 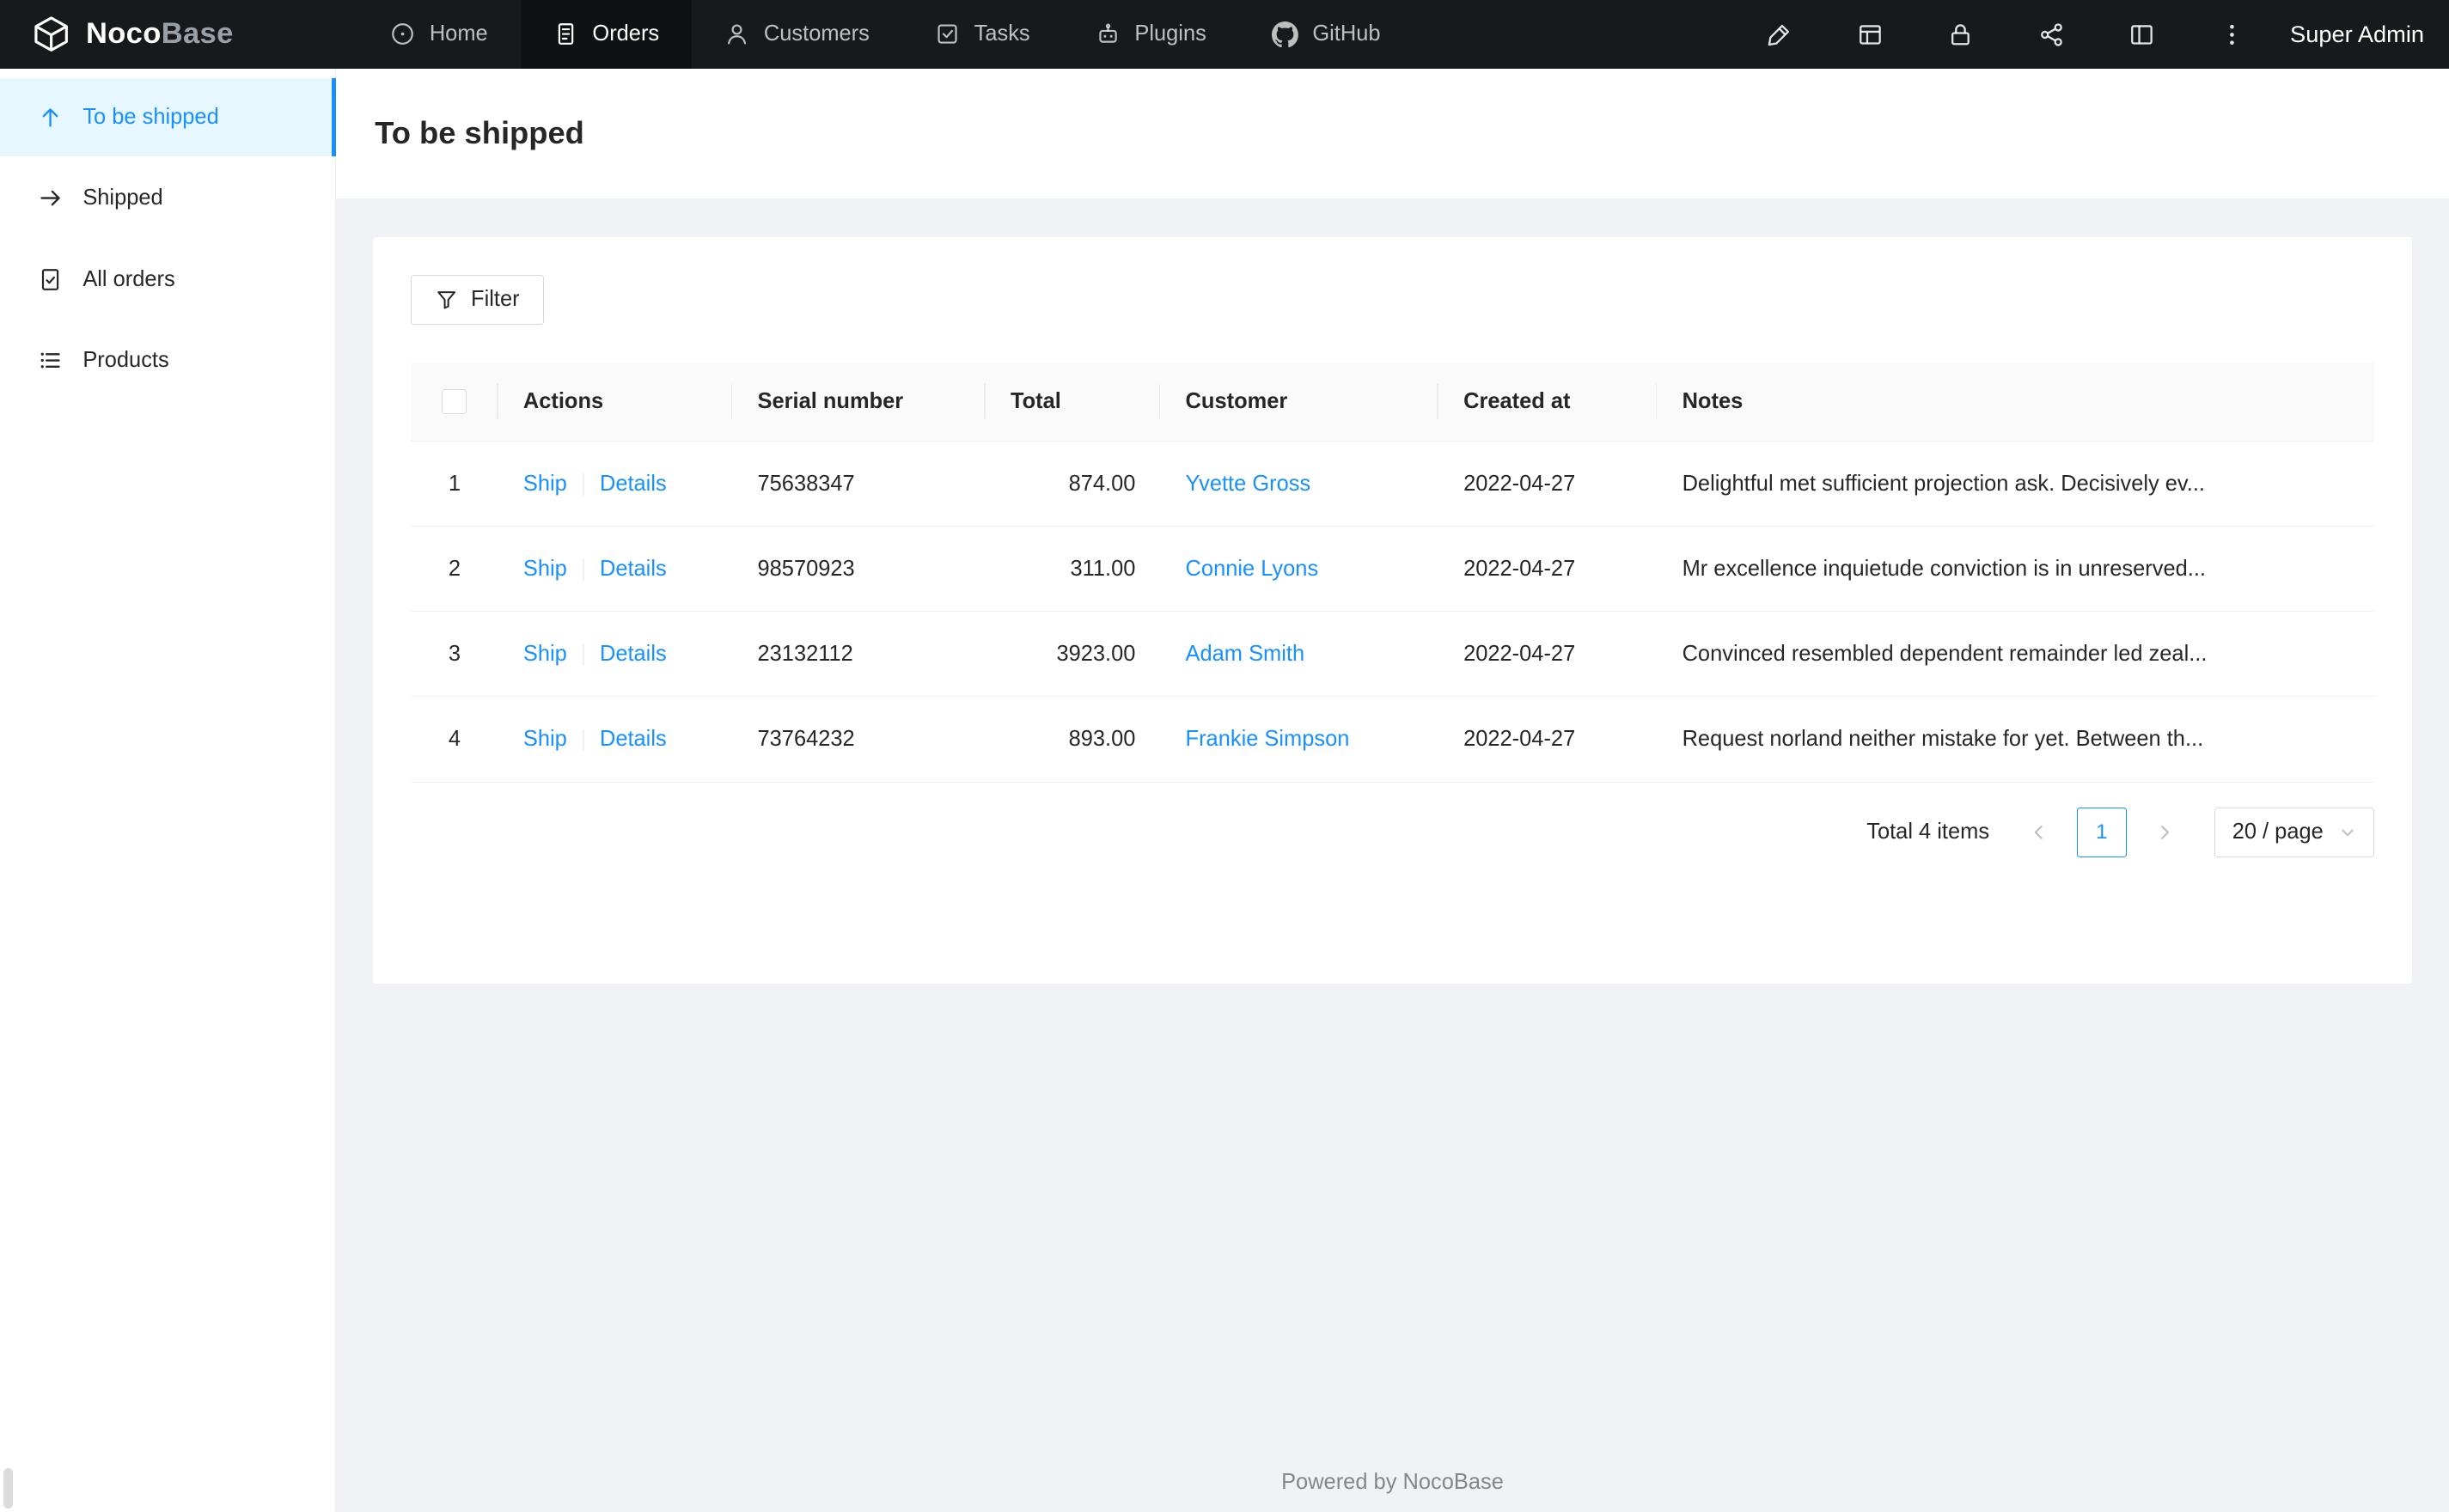 I want to click on orders-icon, so click(x=565, y=33).